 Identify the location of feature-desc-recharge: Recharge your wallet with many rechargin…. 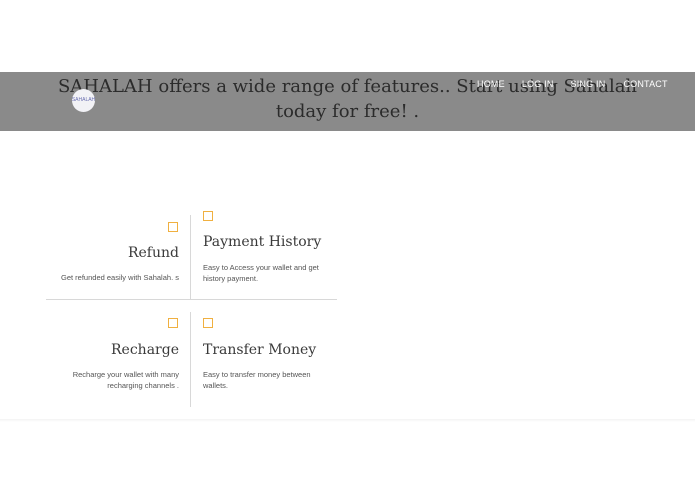
(125, 380).